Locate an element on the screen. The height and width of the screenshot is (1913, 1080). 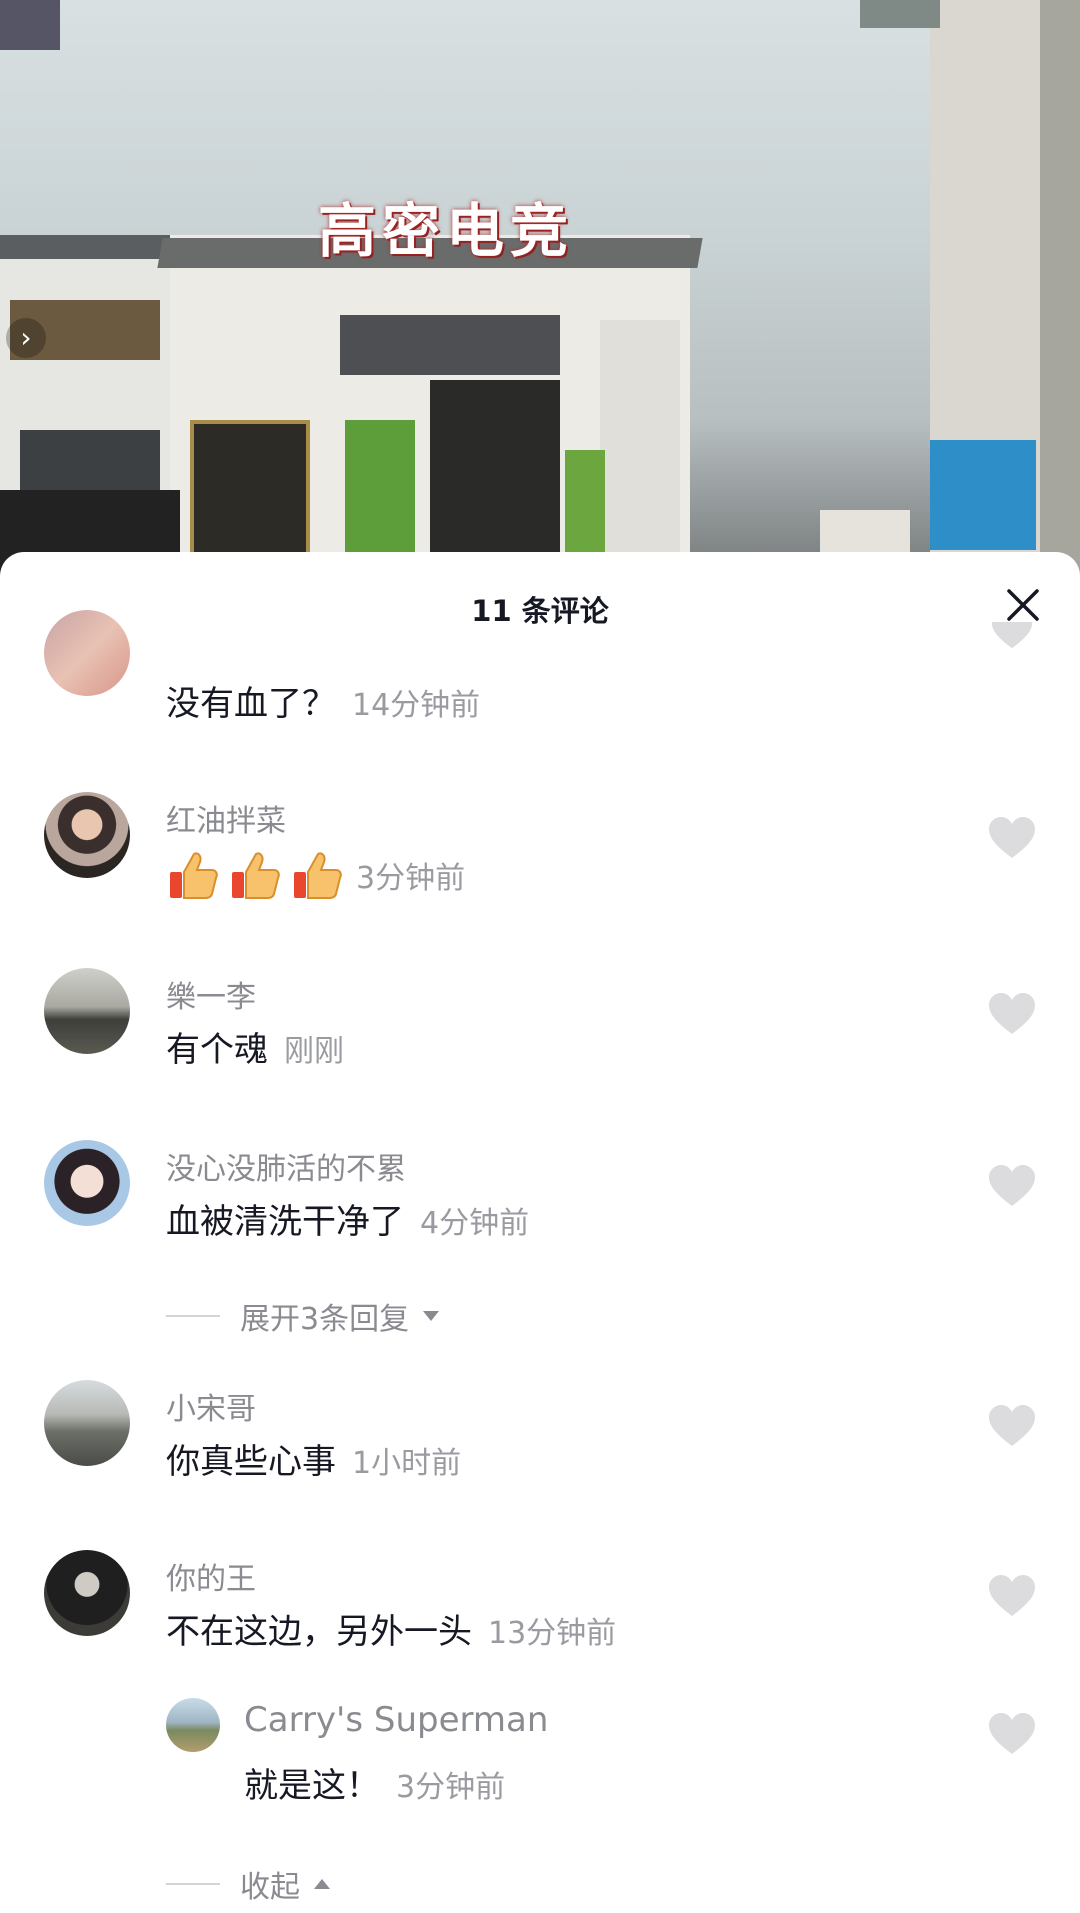
comment-nickname: 樂一李 is located at coordinates (211, 997).